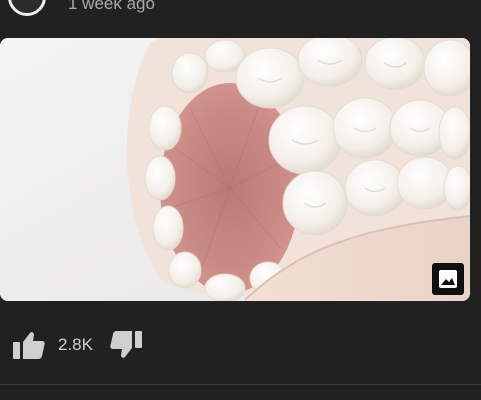 The height and width of the screenshot is (400, 481). Describe the element at coordinates (29, 345) in the screenshot. I see `thumbs-up-icon` at that location.